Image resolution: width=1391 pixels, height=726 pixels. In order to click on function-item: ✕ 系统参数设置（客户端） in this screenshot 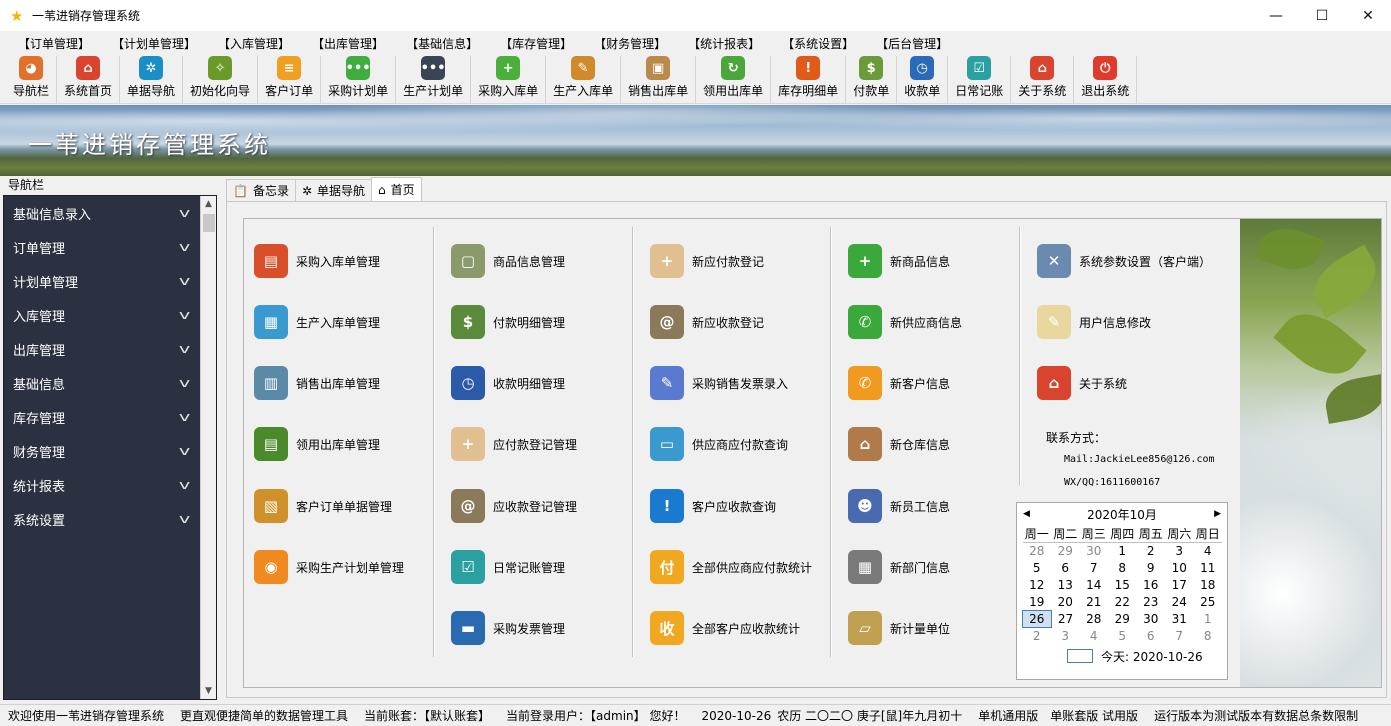, I will do `click(1129, 261)`.